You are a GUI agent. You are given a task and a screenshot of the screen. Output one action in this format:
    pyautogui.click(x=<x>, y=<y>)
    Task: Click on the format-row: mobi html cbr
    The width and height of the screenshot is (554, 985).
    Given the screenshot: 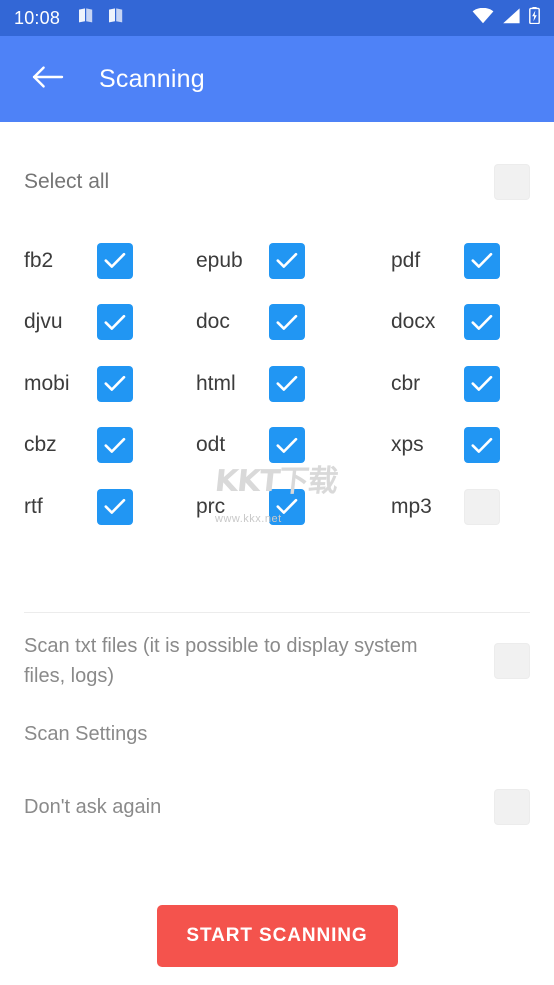 What is the action you would take?
    pyautogui.click(x=277, y=384)
    